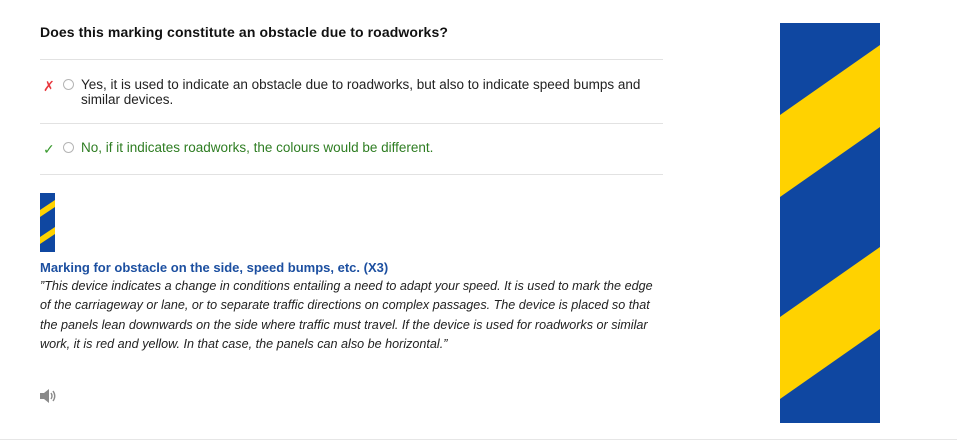 The image size is (957, 441). What do you see at coordinates (478, 439) in the screenshot?
I see `bottom-divider` at bounding box center [478, 439].